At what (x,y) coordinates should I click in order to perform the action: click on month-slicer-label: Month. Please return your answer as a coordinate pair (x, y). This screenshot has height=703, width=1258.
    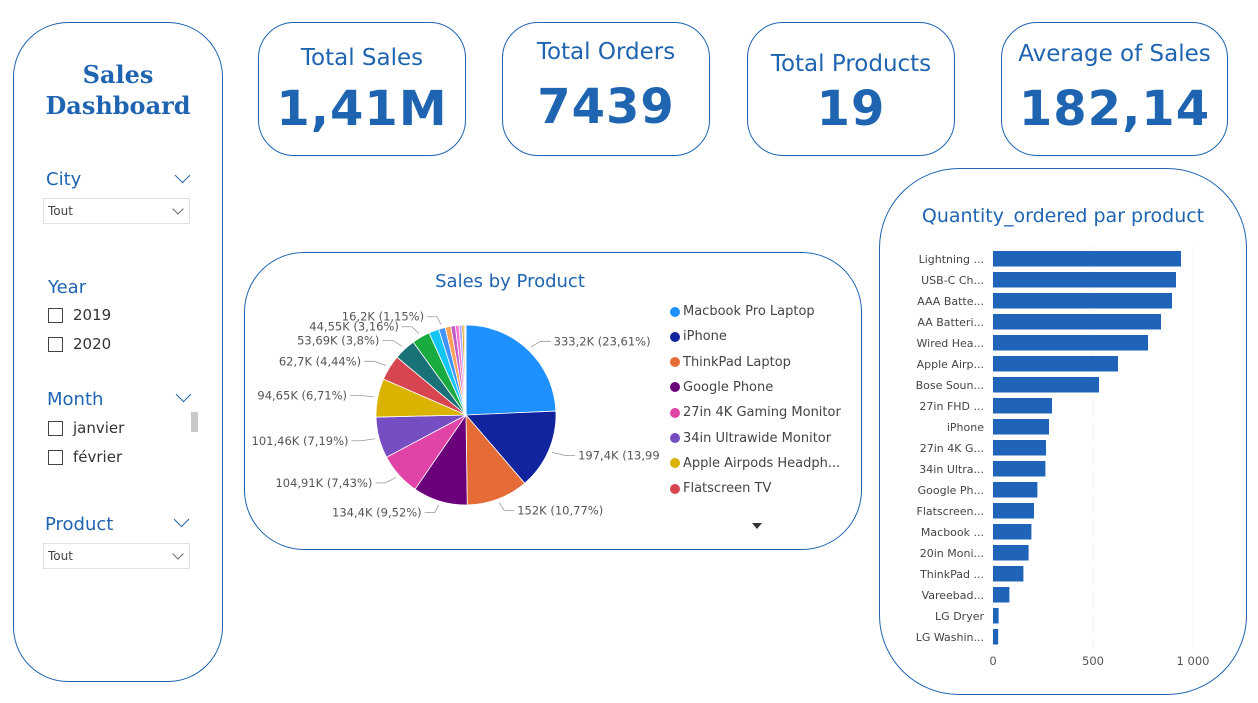
    Looking at the image, I should click on (75, 399).